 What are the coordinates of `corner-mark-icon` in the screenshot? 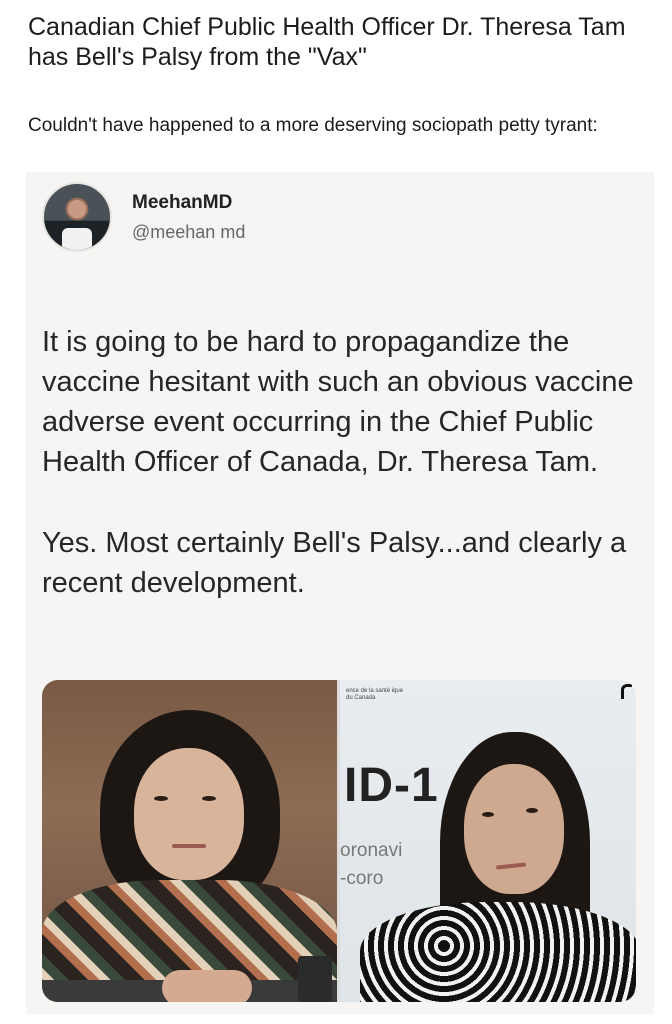 It's located at (626, 691).